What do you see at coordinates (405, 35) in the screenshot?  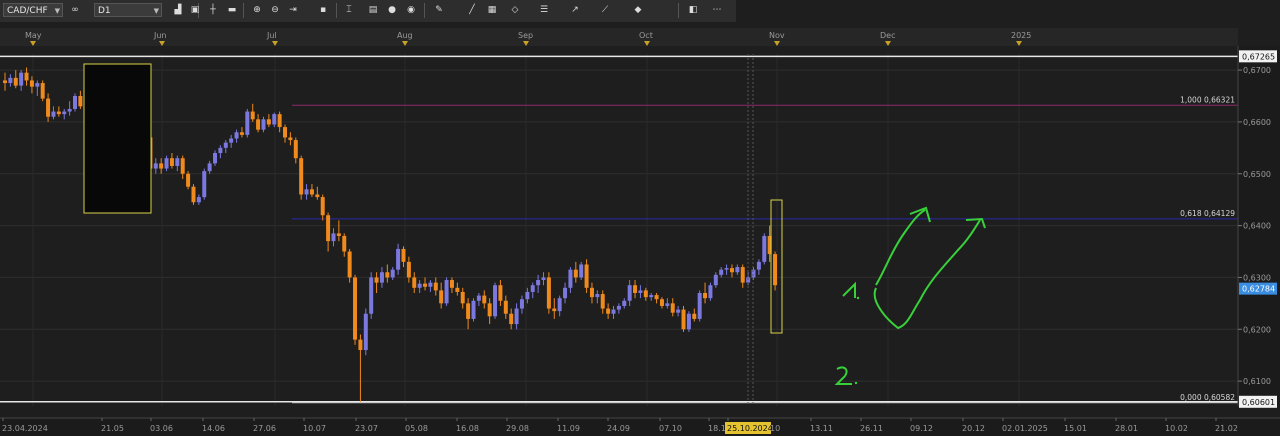 I see `month-label: Aug` at bounding box center [405, 35].